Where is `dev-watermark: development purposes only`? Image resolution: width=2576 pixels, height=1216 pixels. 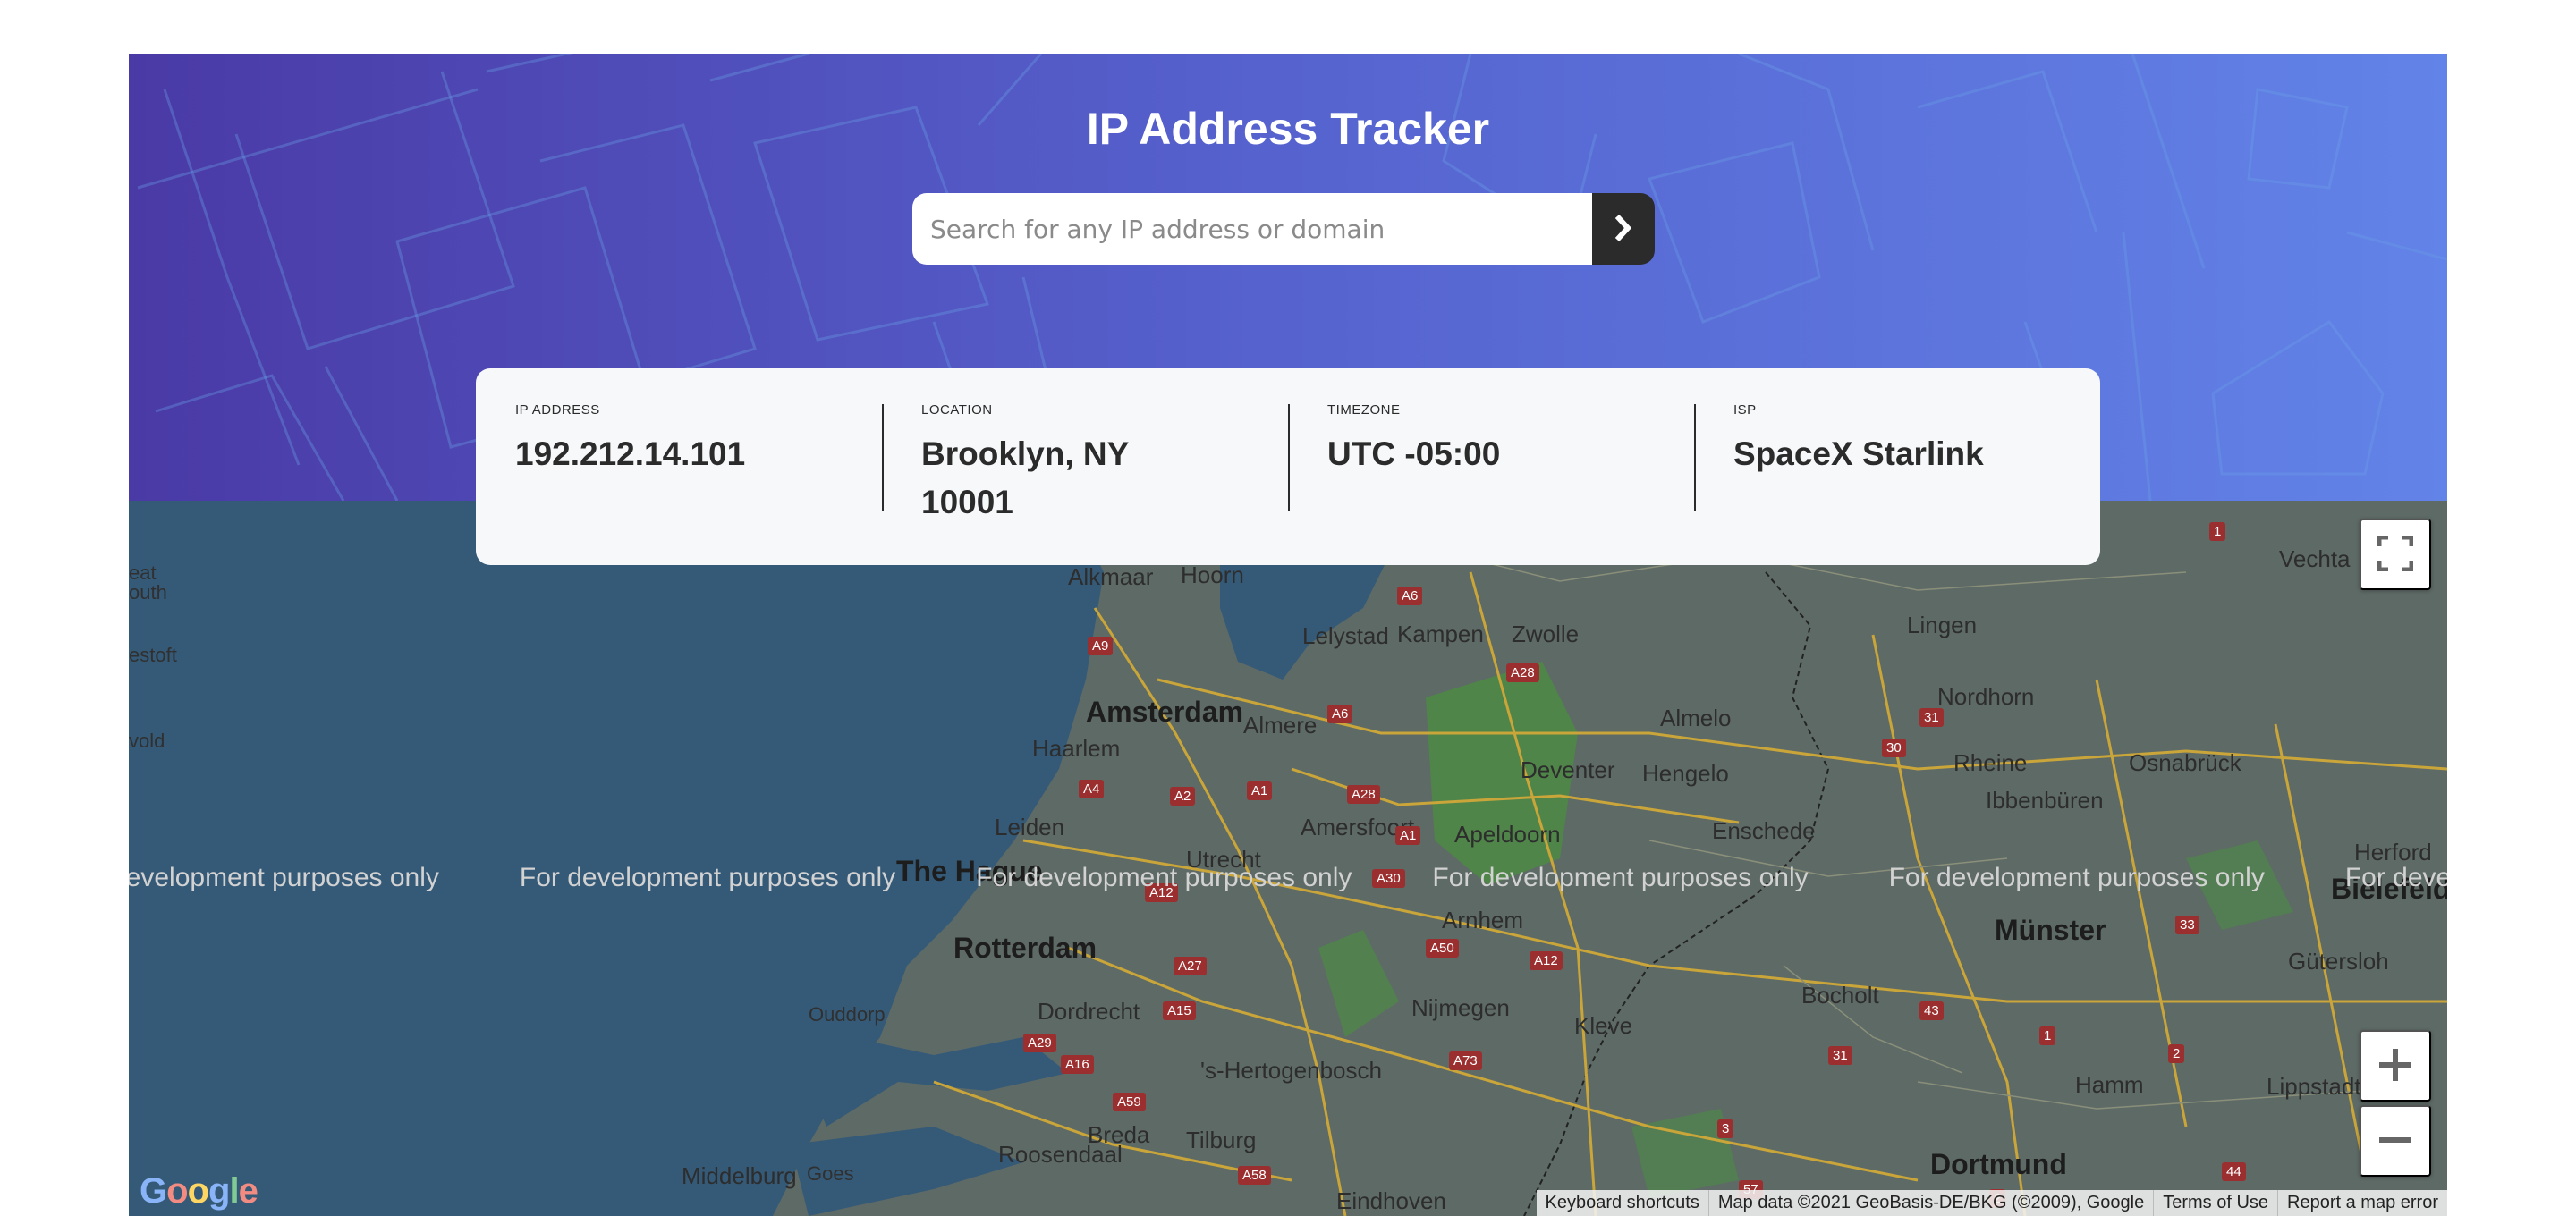
dev-watermark: development purposes only is located at coordinates (284, 877).